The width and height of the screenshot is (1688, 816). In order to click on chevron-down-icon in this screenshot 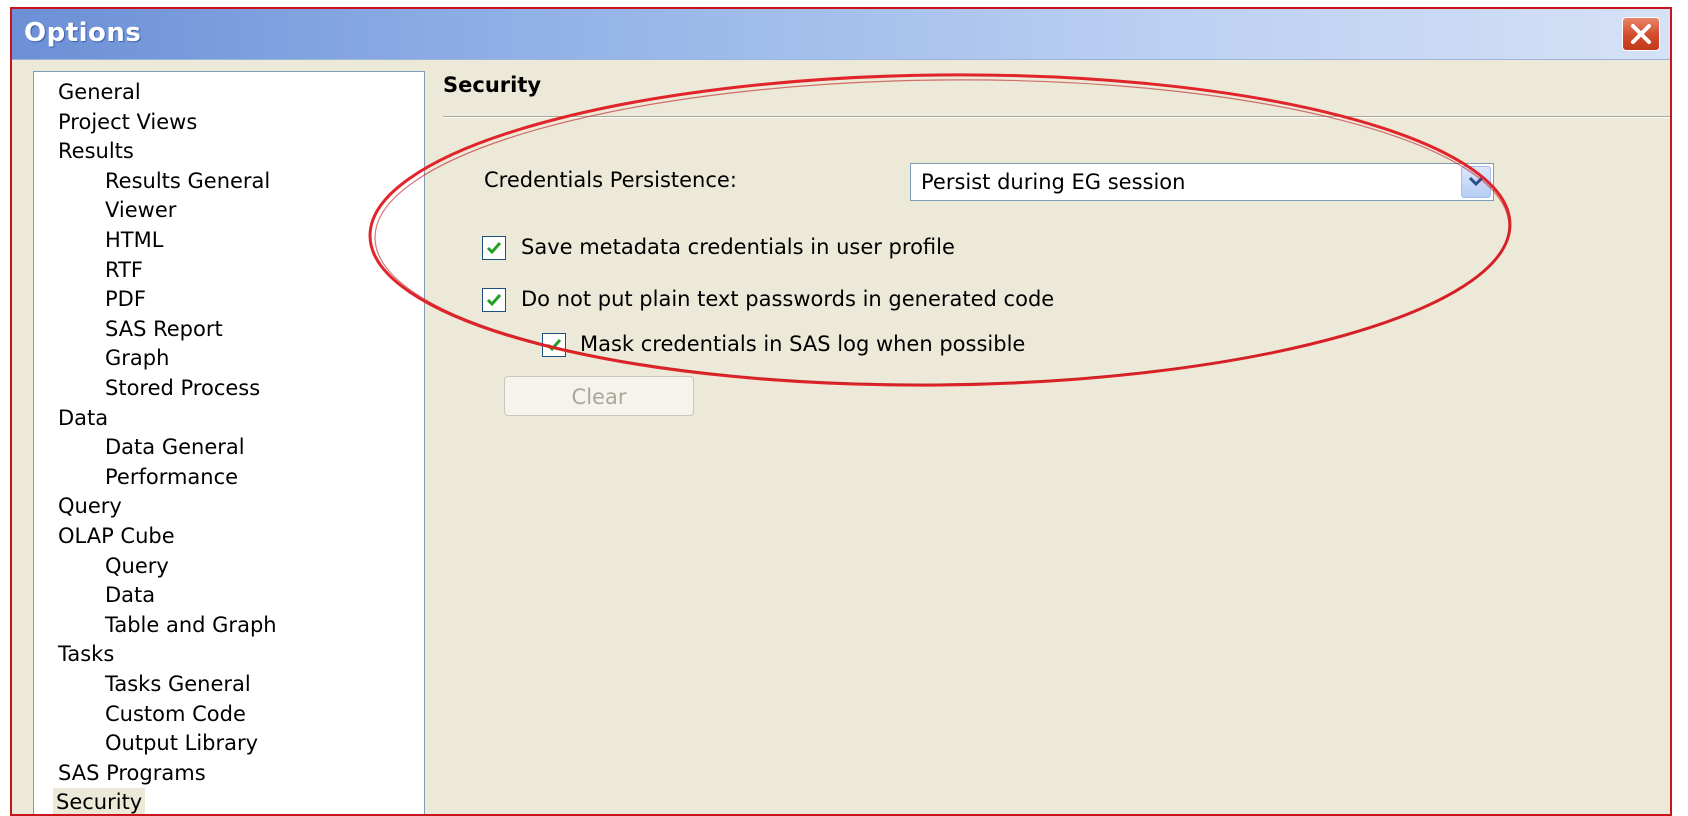, I will do `click(1476, 181)`.